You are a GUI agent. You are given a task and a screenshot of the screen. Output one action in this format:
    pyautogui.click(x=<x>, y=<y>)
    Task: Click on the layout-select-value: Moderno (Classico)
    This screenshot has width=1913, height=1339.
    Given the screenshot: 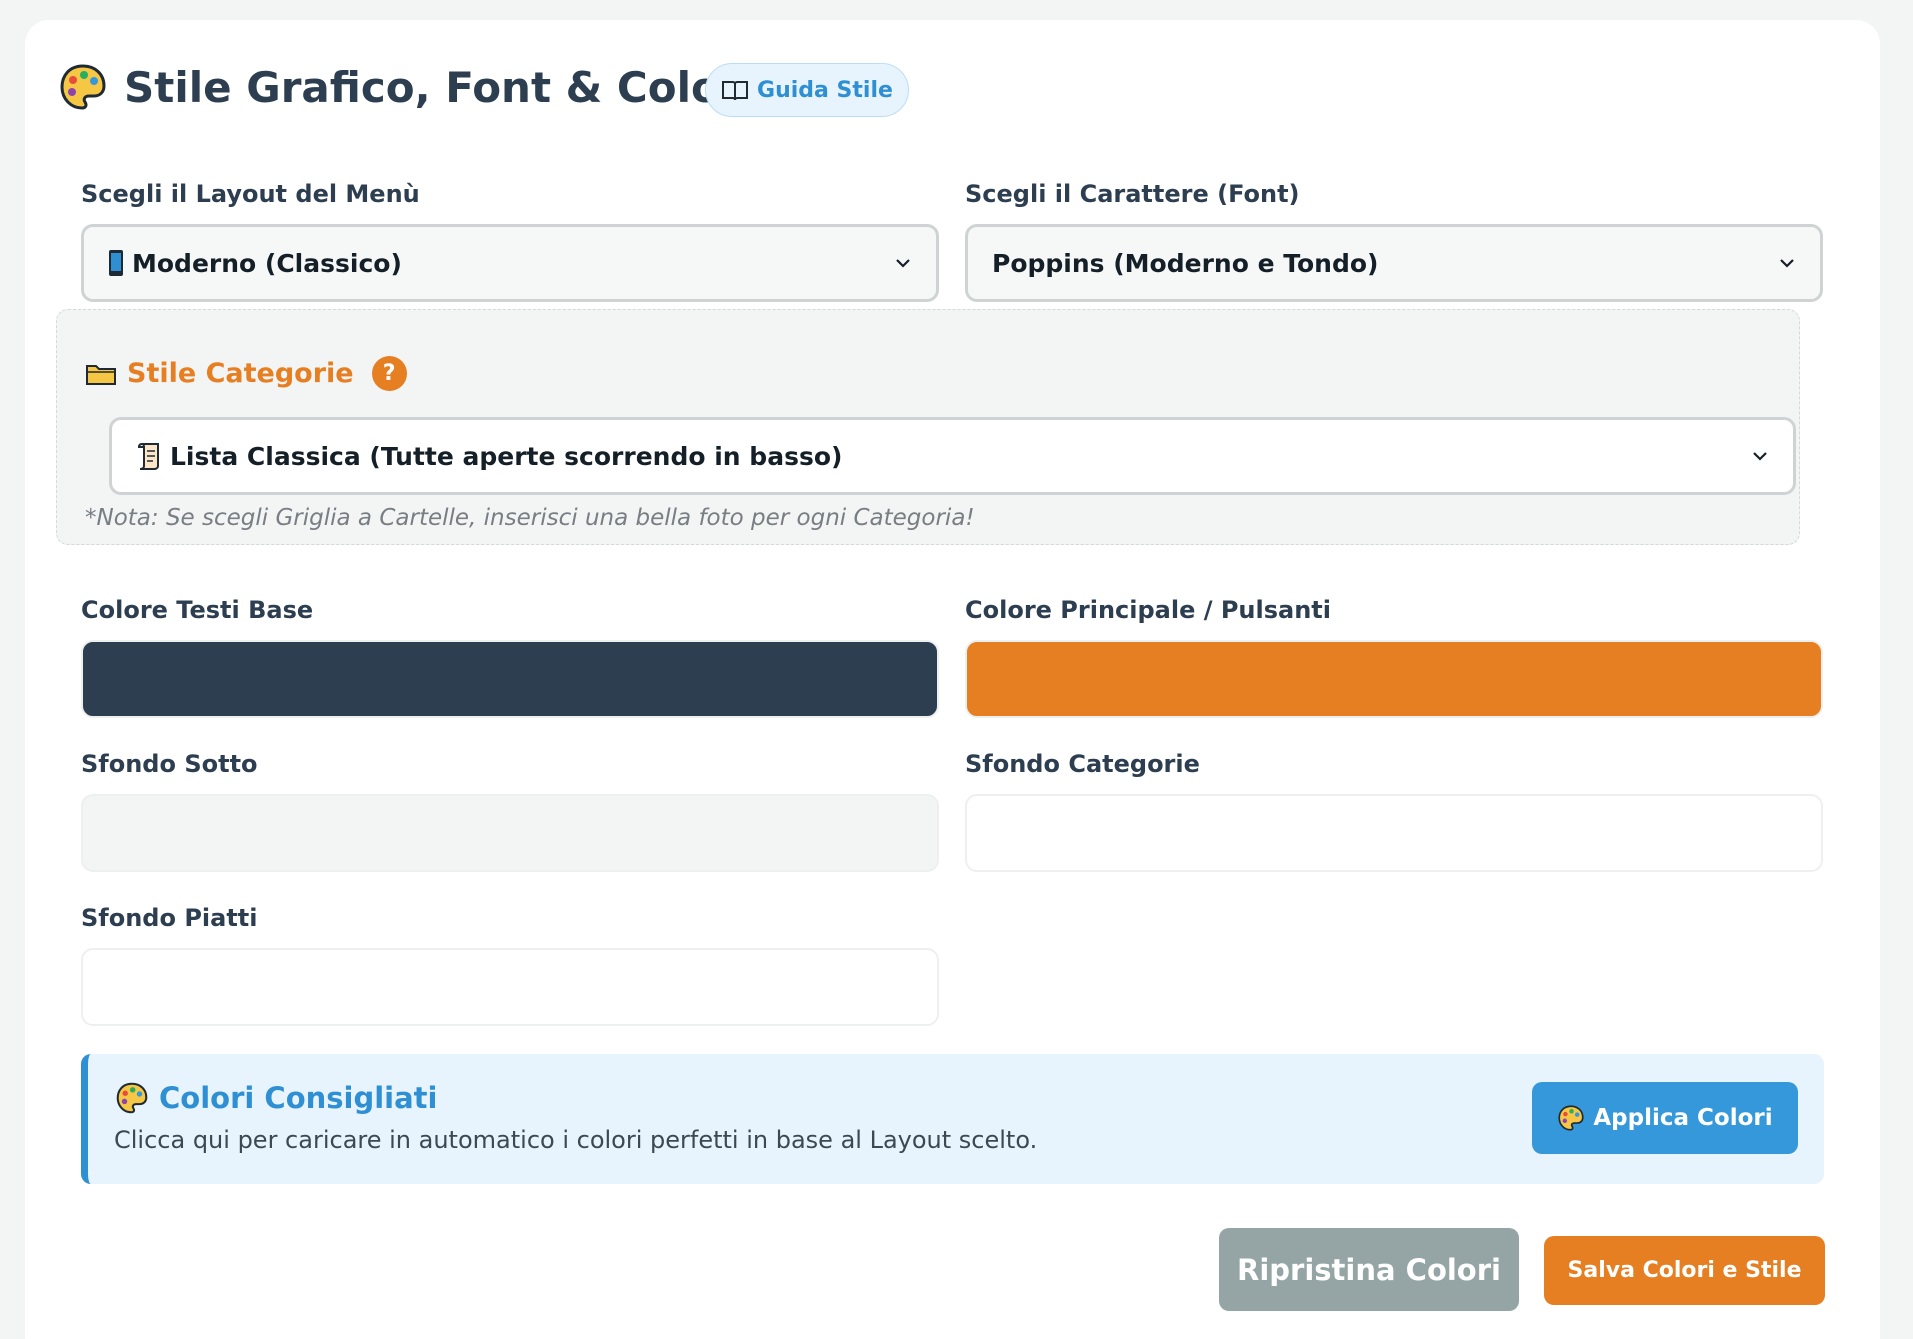 What is the action you would take?
    pyautogui.click(x=267, y=263)
    